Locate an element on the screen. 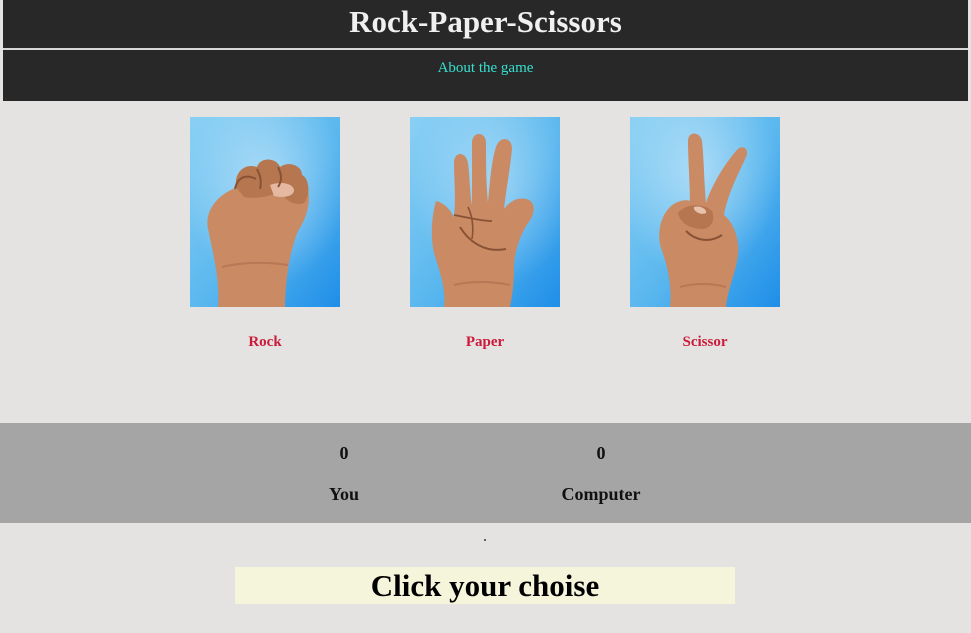 Image resolution: width=971 pixels, height=633 pixels. paper-hand-icon is located at coordinates (485, 212).